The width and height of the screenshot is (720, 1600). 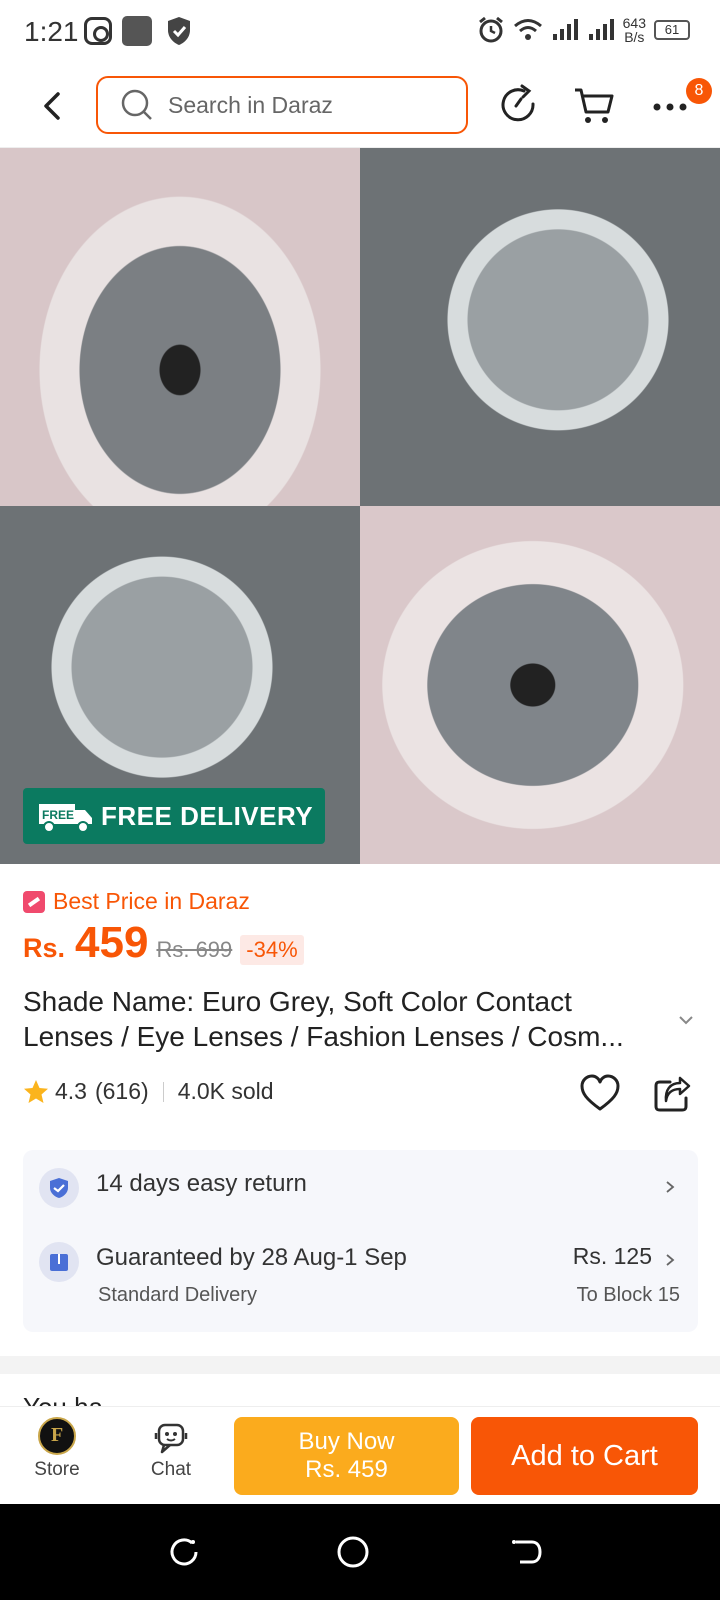 I want to click on delivery-truck-icon: FREE, so click(x=65, y=818).